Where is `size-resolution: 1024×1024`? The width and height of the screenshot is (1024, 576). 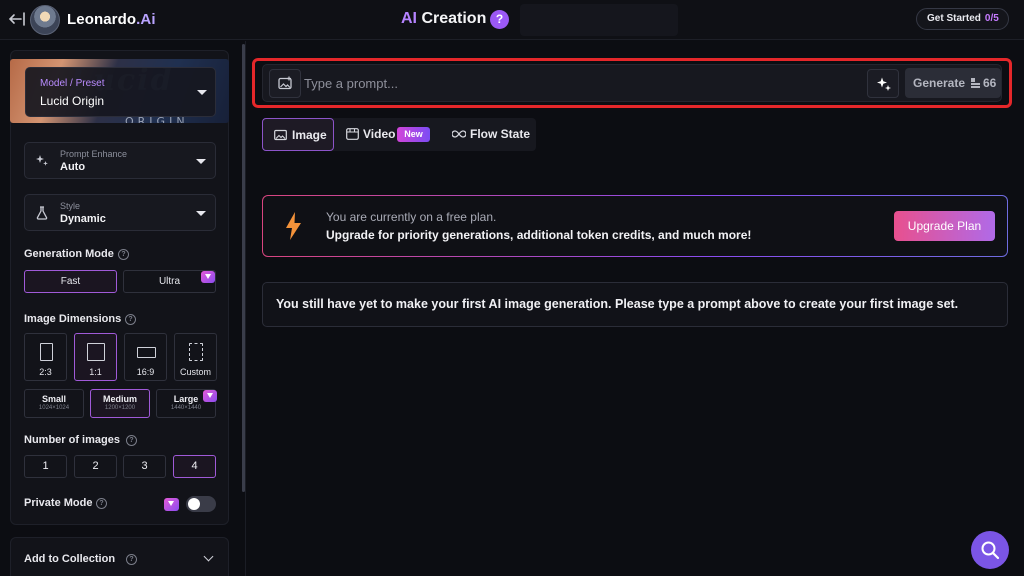 size-resolution: 1024×1024 is located at coordinates (54, 408).